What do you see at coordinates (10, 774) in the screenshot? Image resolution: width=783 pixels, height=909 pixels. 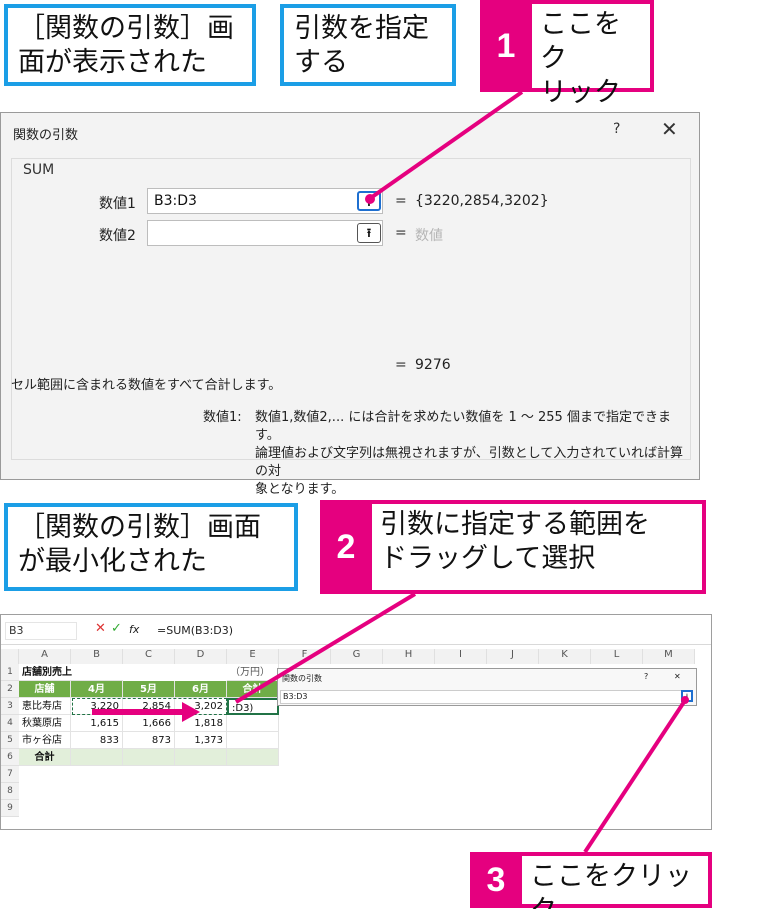 I see `row-header: 7` at bounding box center [10, 774].